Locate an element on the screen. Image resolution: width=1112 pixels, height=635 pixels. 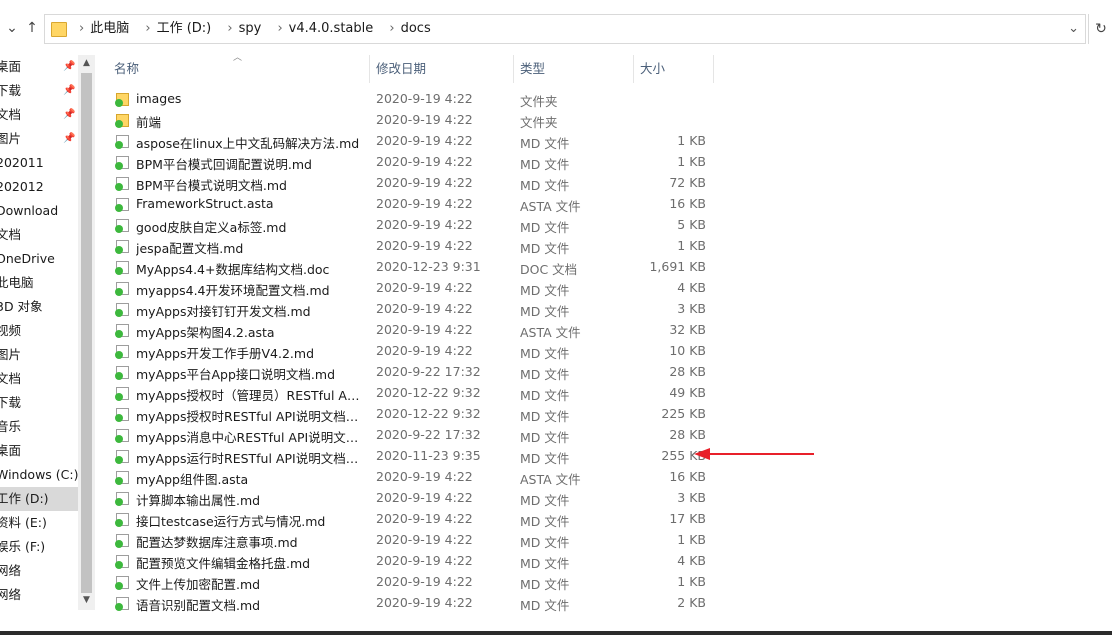
sidebar-item: 资料 (E:) is located at coordinates (39, 523).